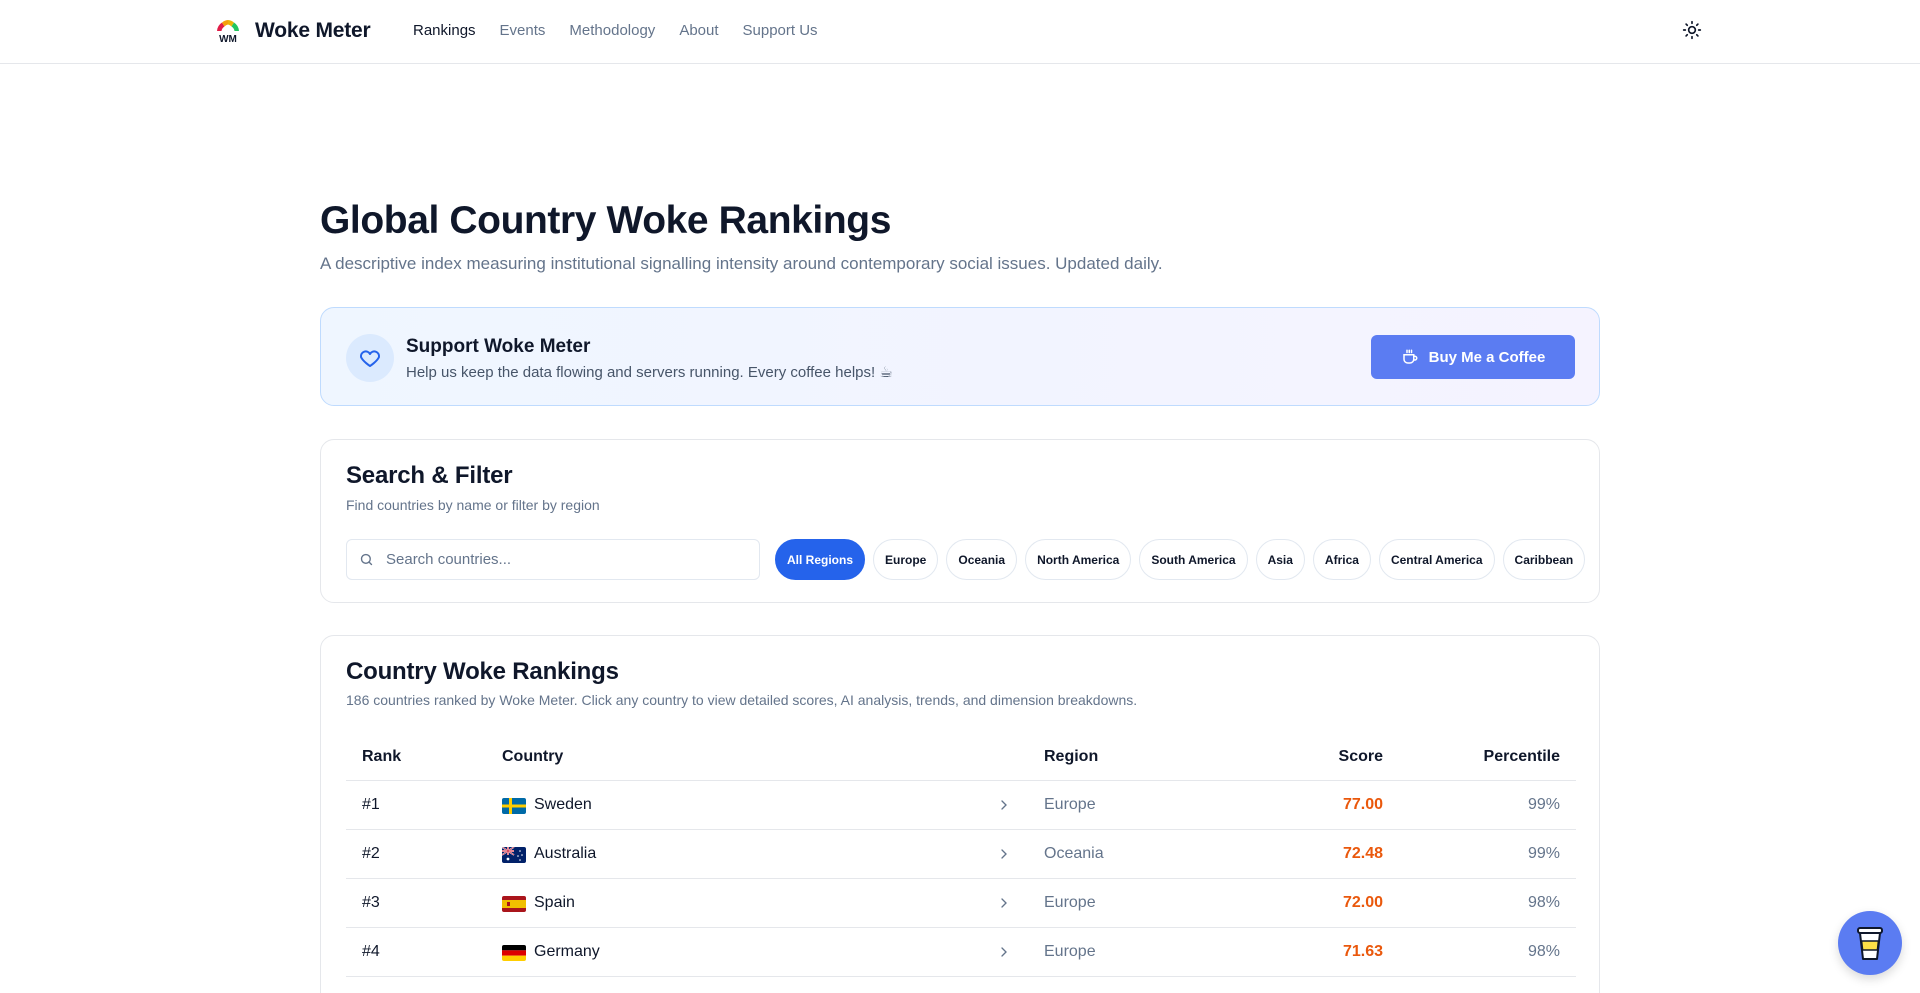 This screenshot has height=993, width=1920. What do you see at coordinates (532, 757) in the screenshot?
I see `column-header-country: Country` at bounding box center [532, 757].